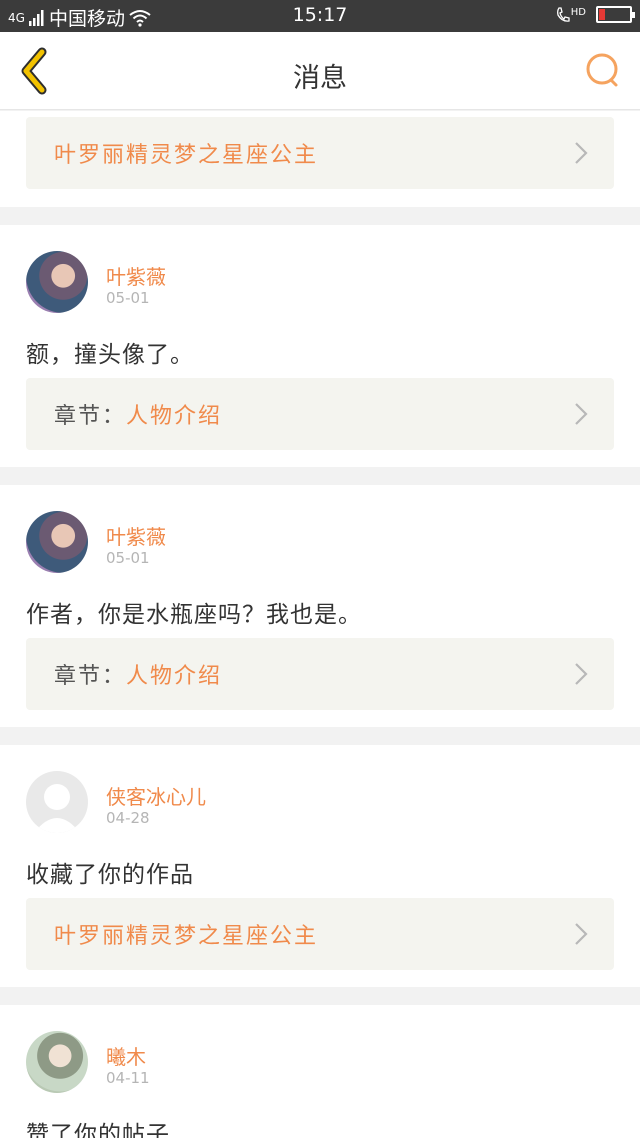 This screenshot has height=1138, width=640. I want to click on status-right: HD, so click(595, 14).